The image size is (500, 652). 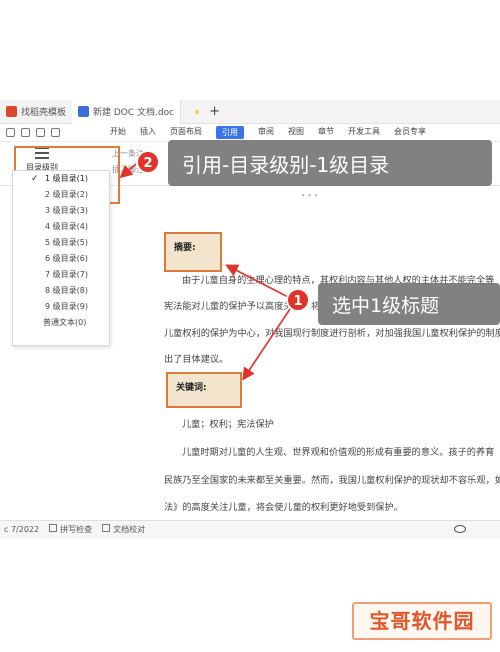 I want to click on menu-developer: 开发工具, so click(x=364, y=132).